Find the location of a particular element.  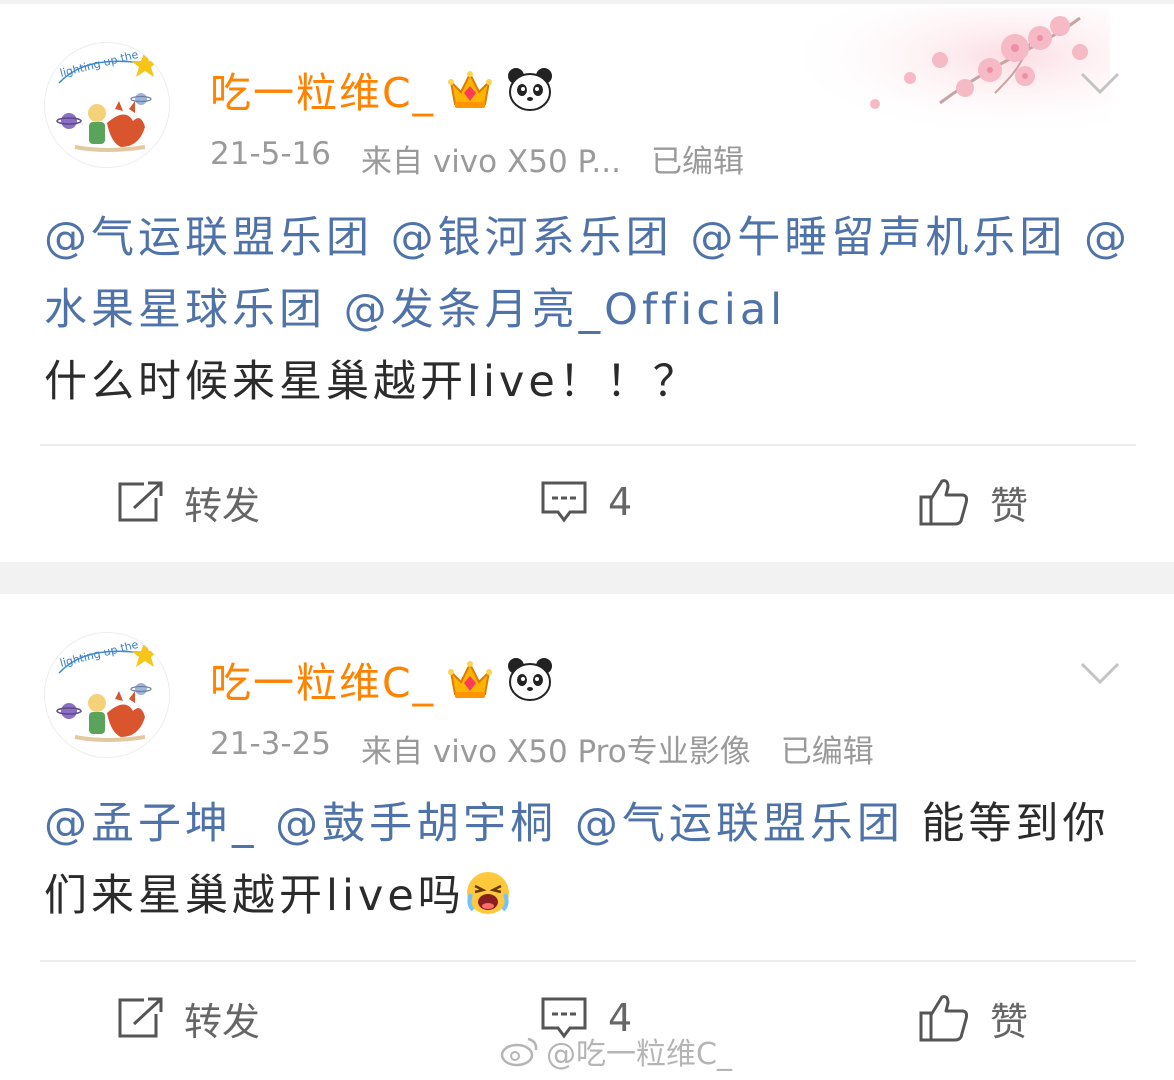

post-meta: 21-5-16 来自 vivo X50 P... 已编辑 is located at coordinates (477, 158).